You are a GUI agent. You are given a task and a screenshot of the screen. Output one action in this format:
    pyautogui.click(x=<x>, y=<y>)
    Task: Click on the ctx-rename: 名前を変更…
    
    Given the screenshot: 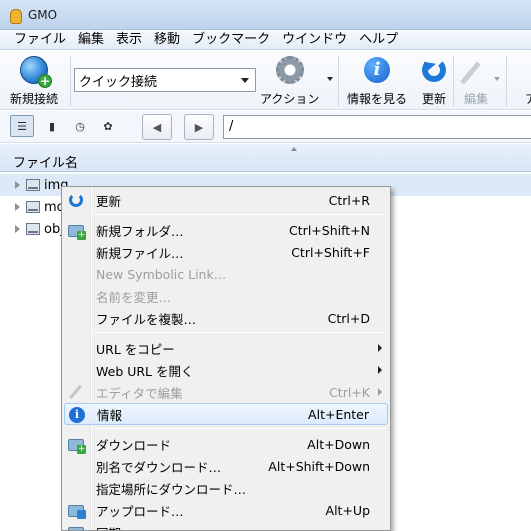 What is the action you would take?
    pyautogui.click(x=226, y=296)
    